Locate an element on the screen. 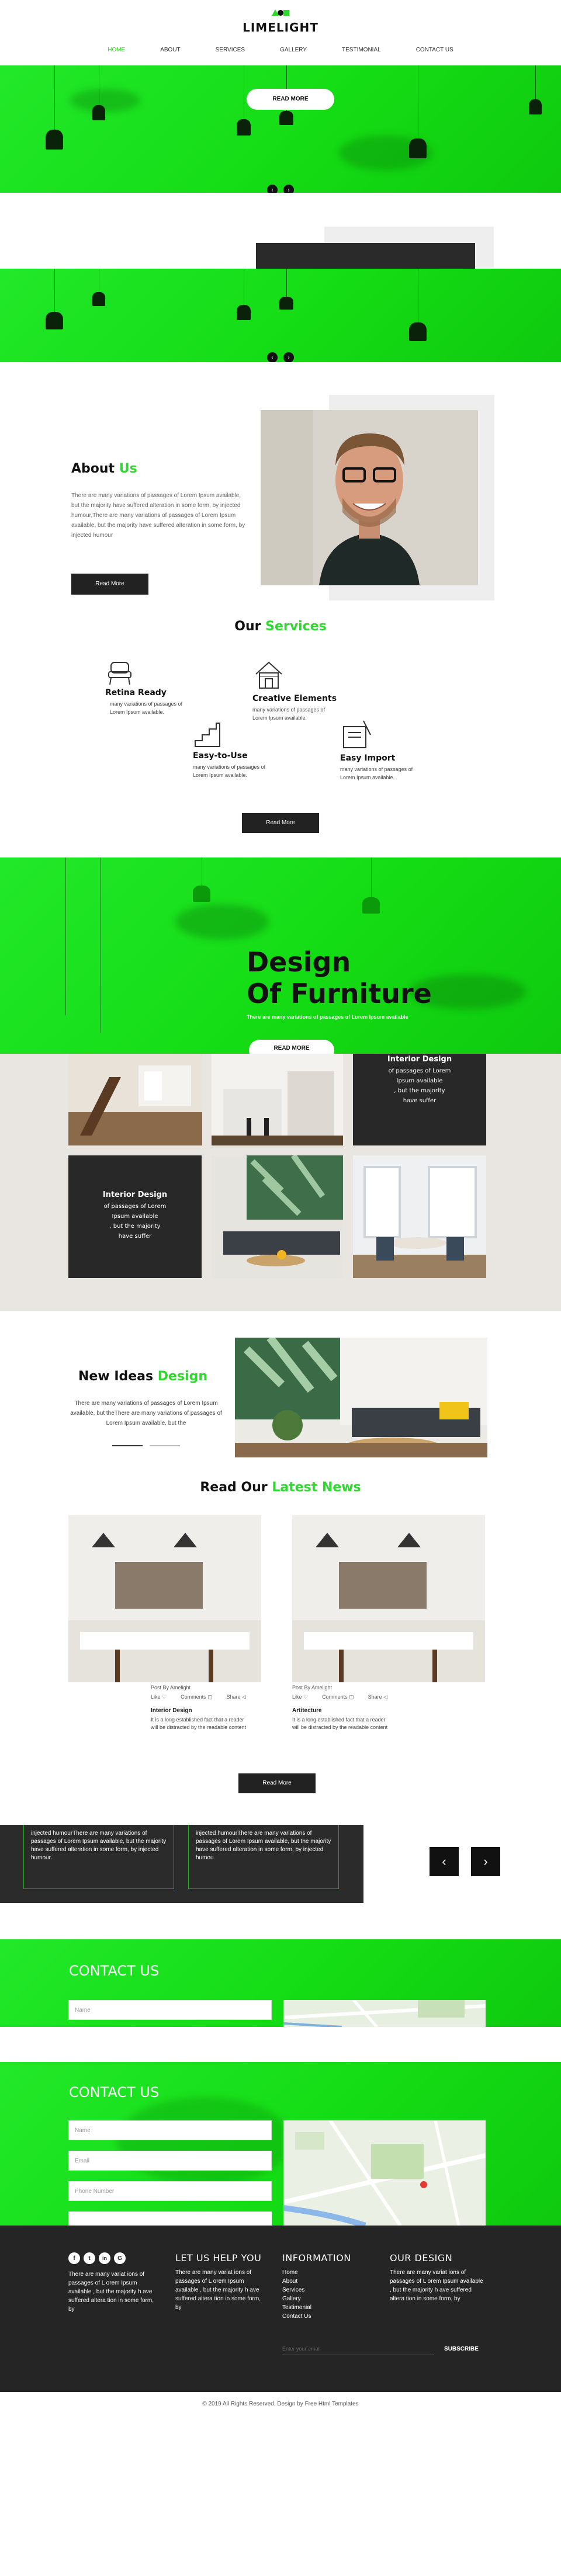  hero-read-more-button: READ MORE is located at coordinates (290, 99).